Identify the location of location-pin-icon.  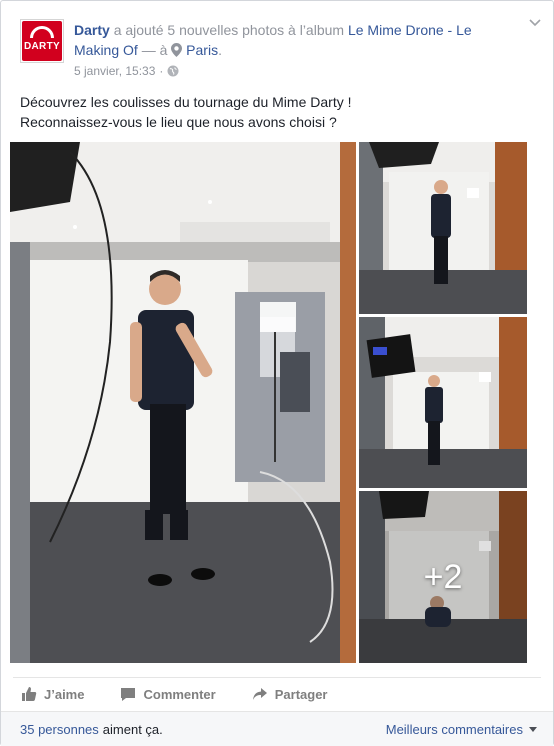
(177, 50).